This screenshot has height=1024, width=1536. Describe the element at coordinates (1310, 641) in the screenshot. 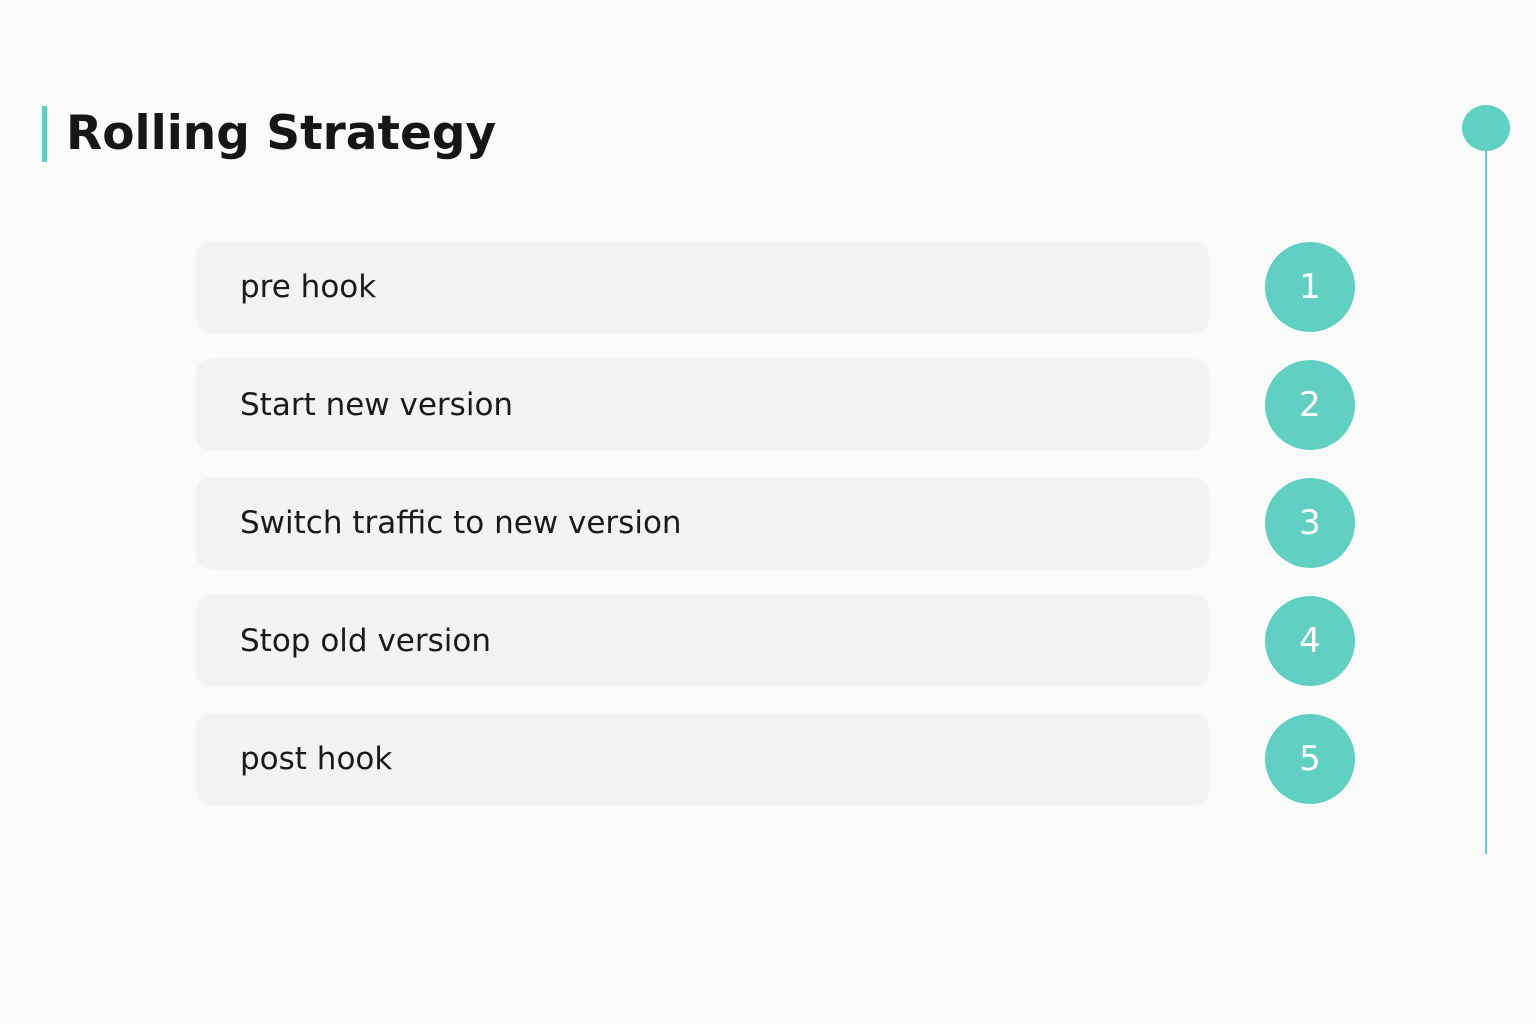

I see `step-number-badge: 4` at that location.